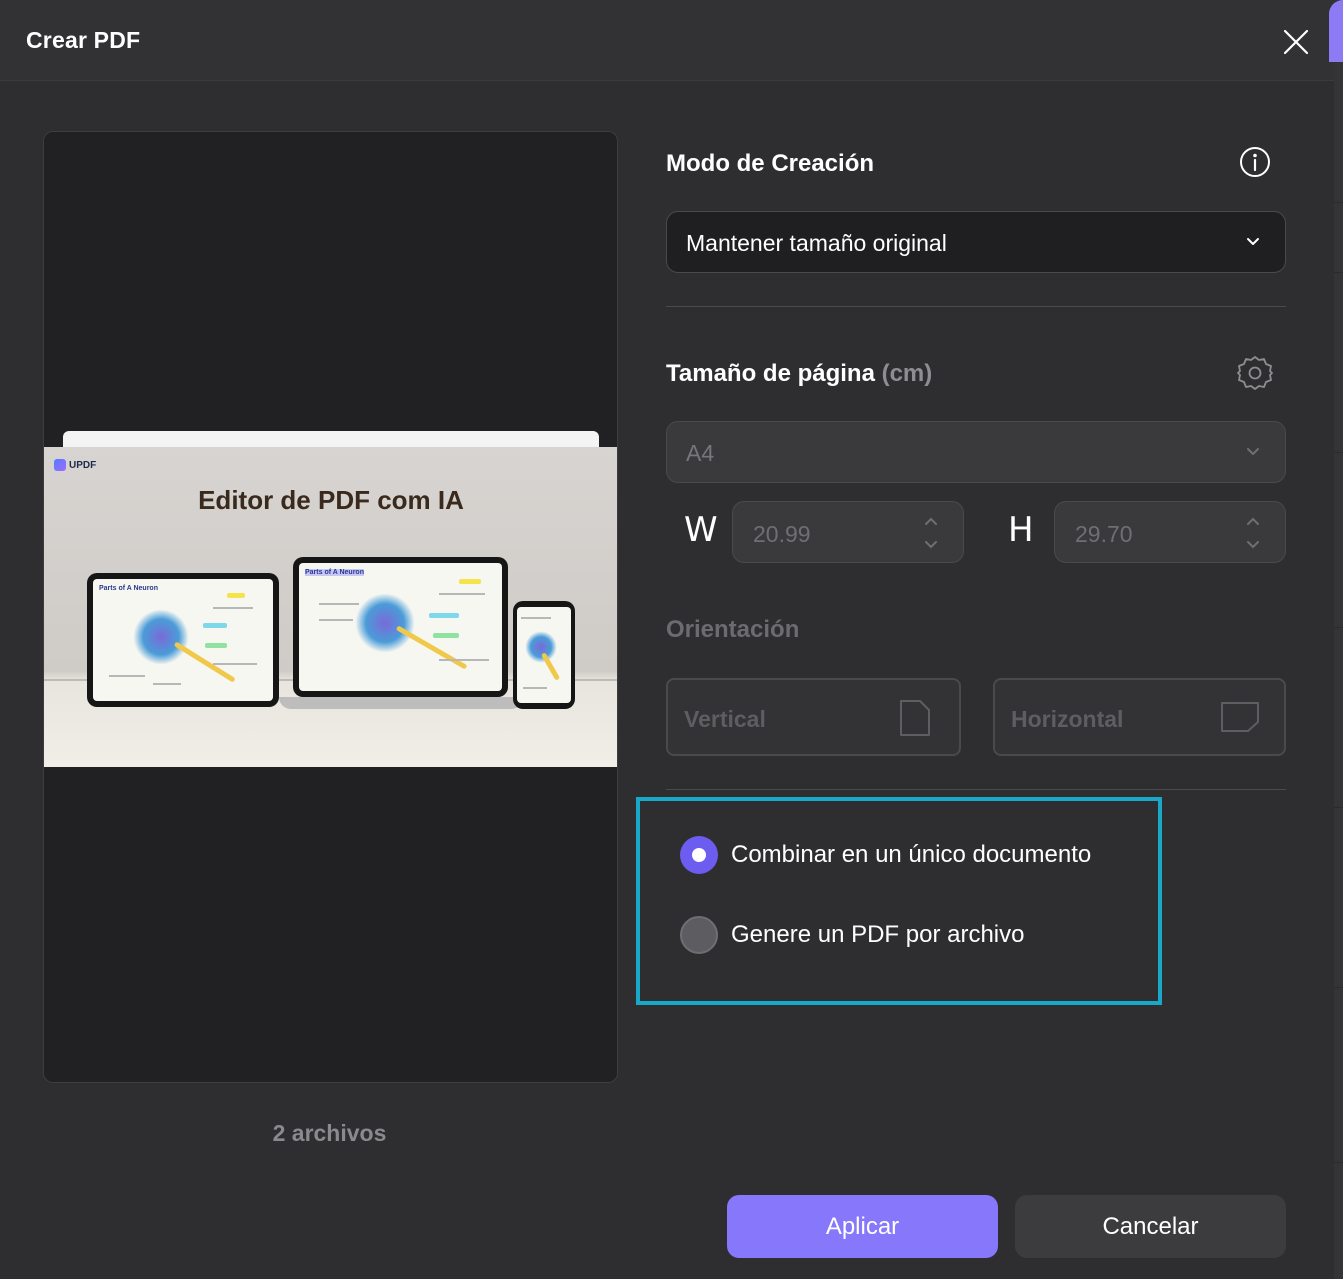  I want to click on close-icon, so click(1296, 42).